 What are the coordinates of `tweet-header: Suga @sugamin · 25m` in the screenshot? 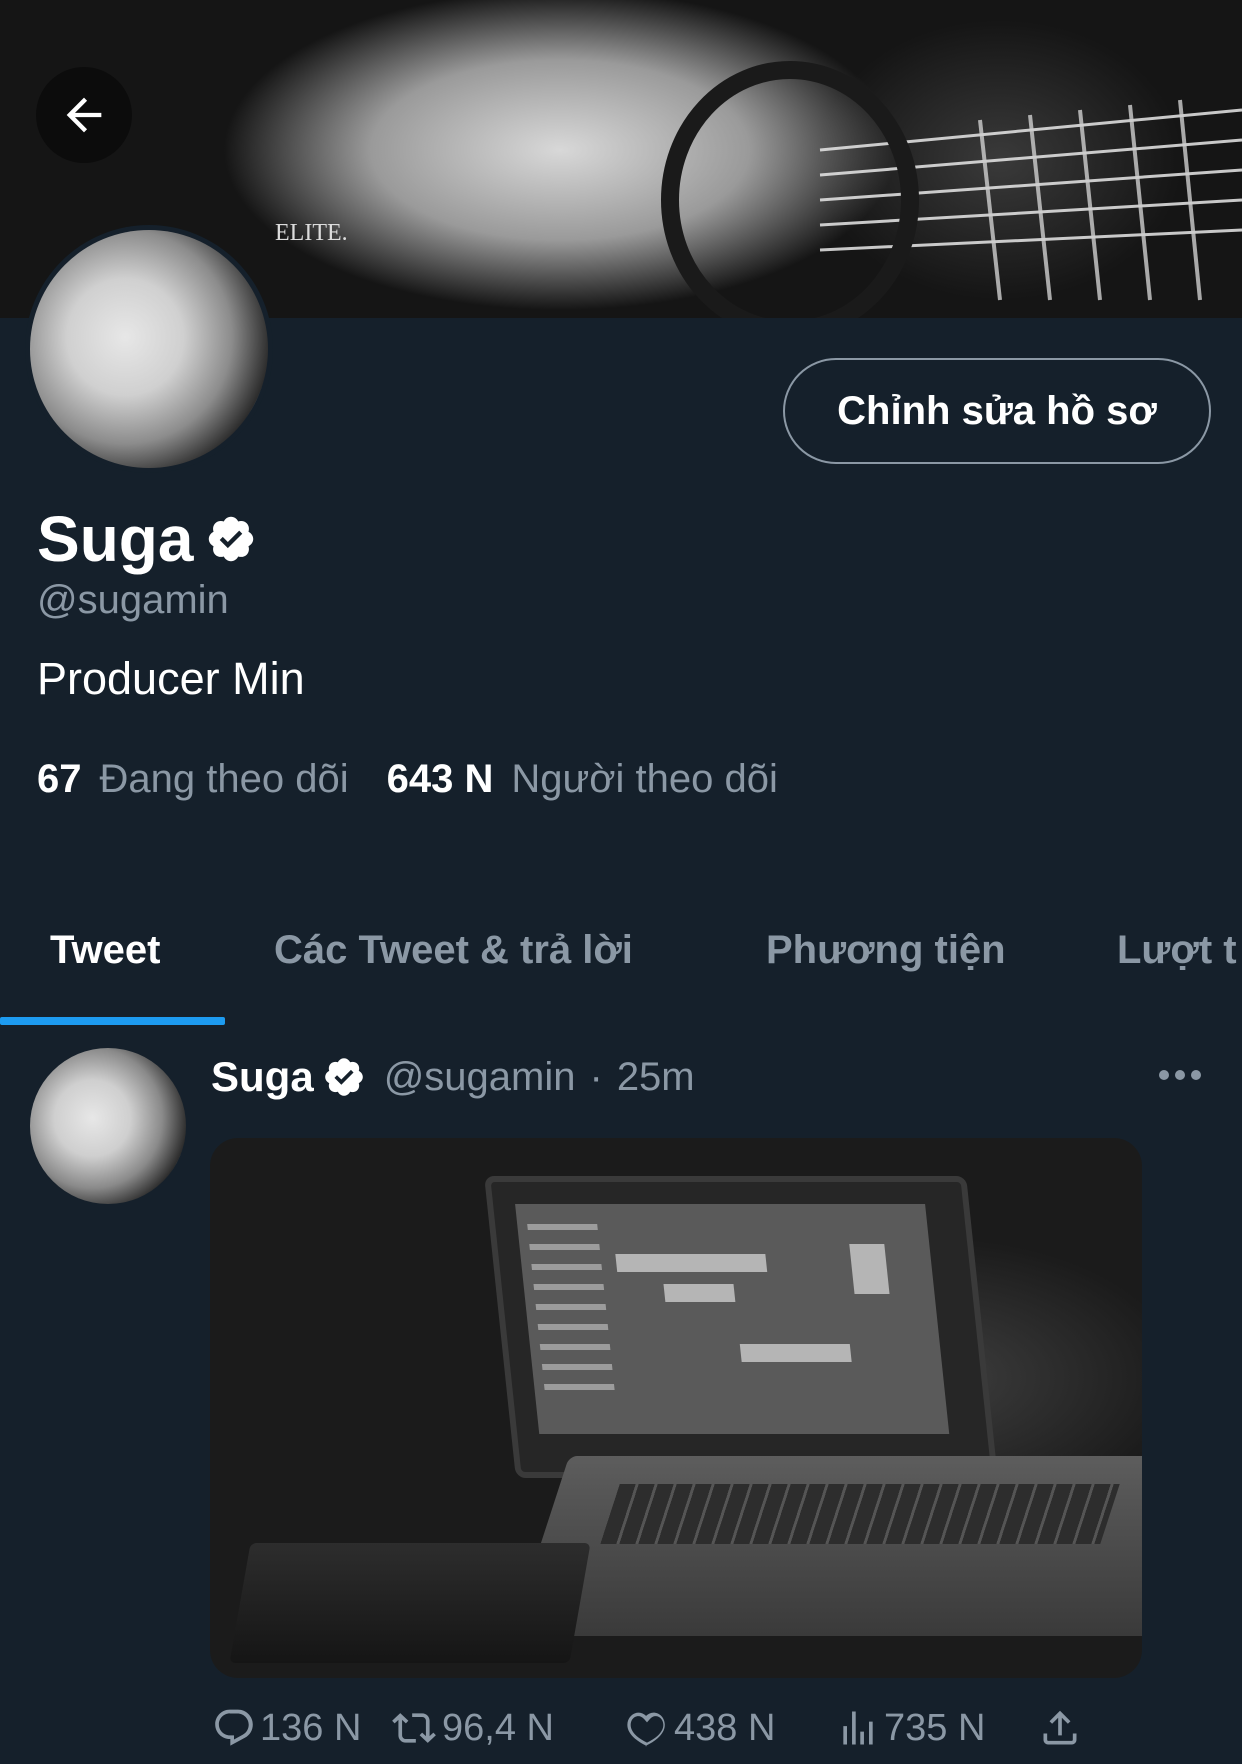 It's located at (453, 1077).